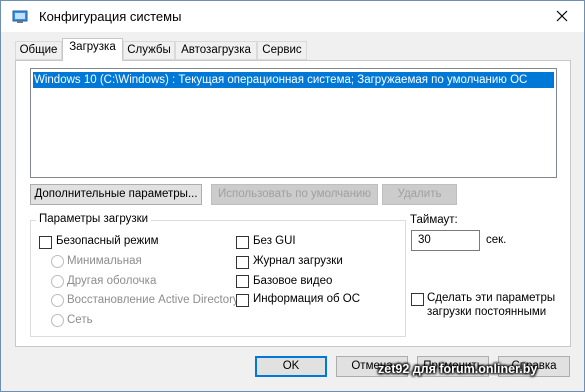 The height and width of the screenshot is (392, 585). Describe the element at coordinates (94, 219) in the screenshot. I see `boot-options-title: Параметры загрузки` at that location.